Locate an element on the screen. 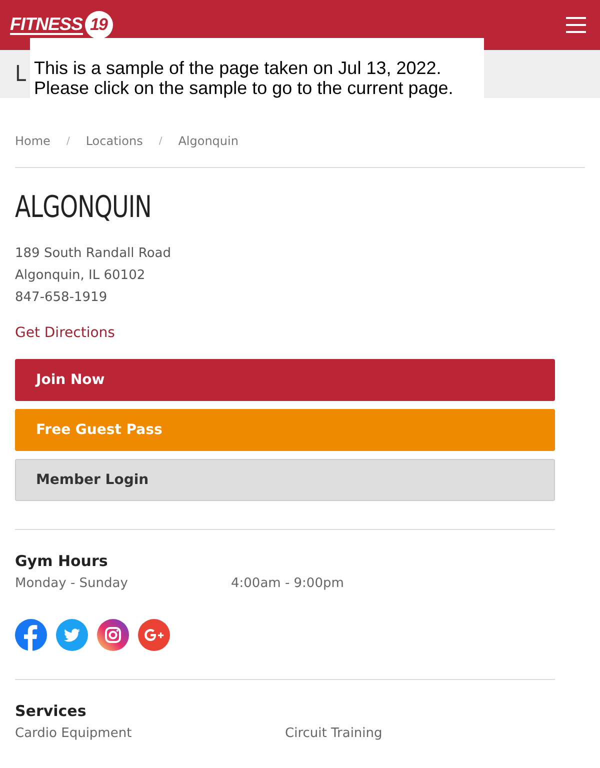 The image size is (600, 768). breadcrumb-link: Home is located at coordinates (32, 141).